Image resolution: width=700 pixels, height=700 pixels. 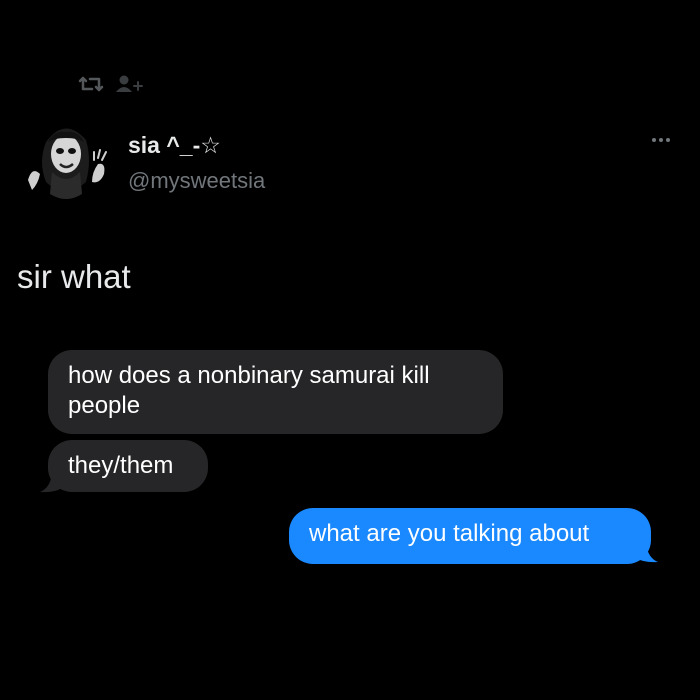 What do you see at coordinates (196, 181) in the screenshot?
I see `handle: @mysweetsia` at bounding box center [196, 181].